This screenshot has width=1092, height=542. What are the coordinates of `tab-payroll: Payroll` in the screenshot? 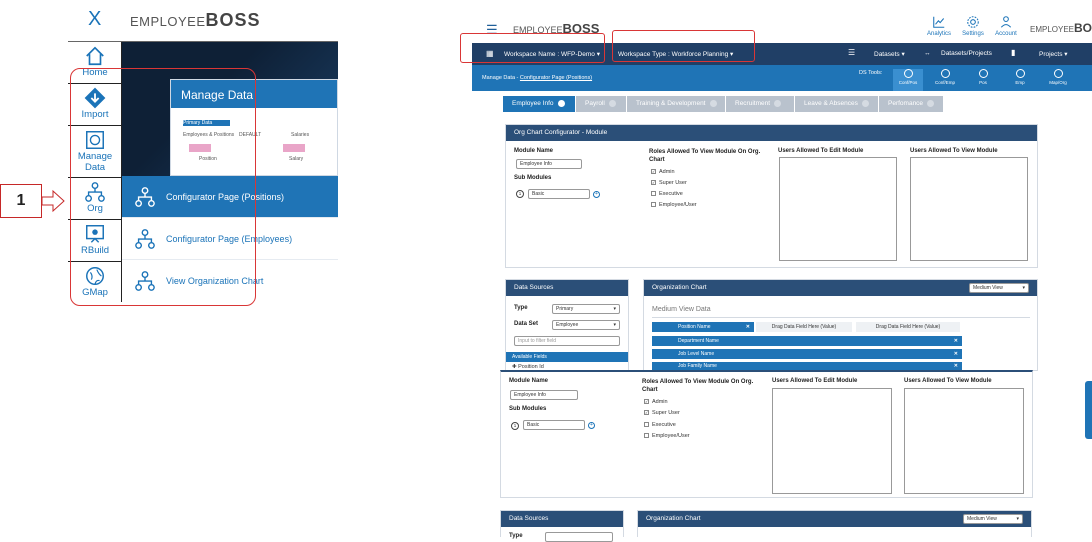 It's located at (601, 104).